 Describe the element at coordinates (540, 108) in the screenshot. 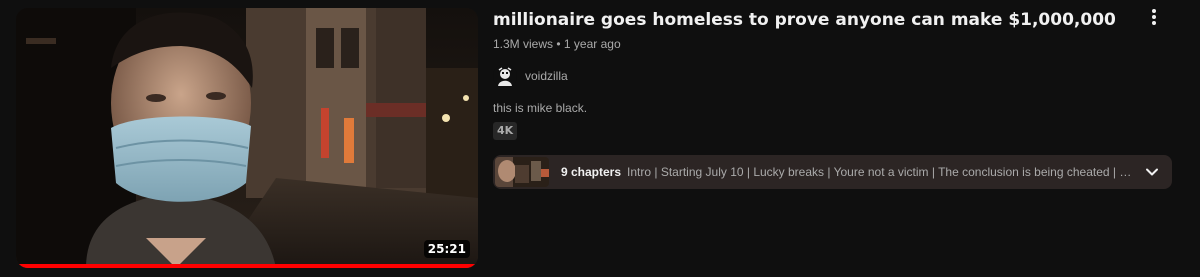

I see `video-description-snippet: this is mike black.` at that location.